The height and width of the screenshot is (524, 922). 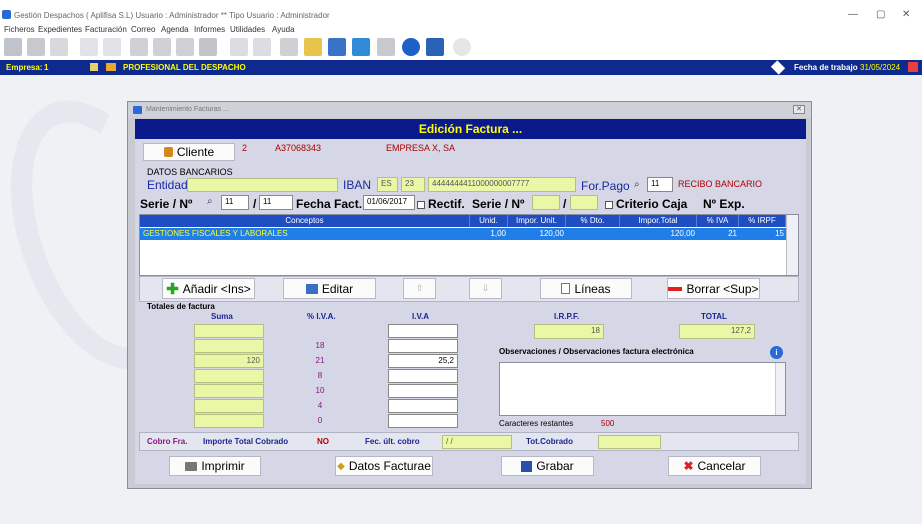 I want to click on list-icon, so click(x=289, y=47).